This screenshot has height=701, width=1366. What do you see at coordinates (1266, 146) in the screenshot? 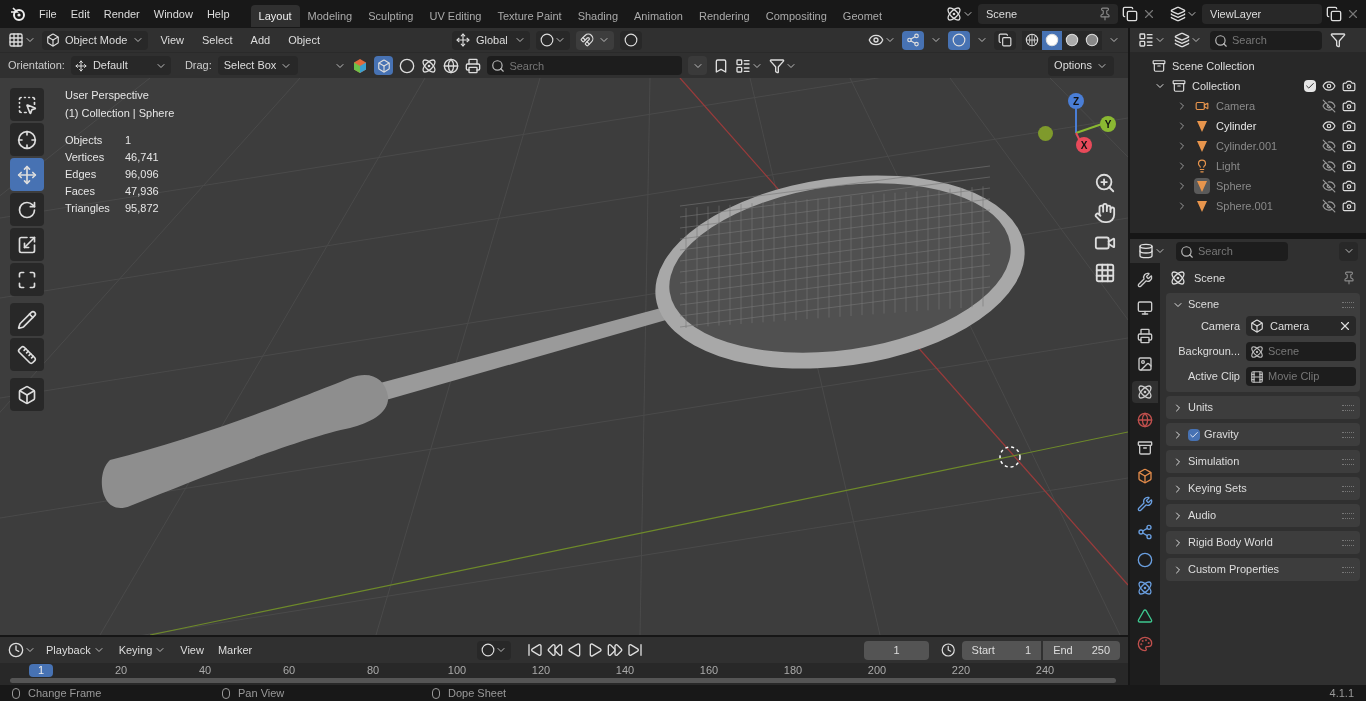
I see `tree-item: Cylinder.001` at bounding box center [1266, 146].